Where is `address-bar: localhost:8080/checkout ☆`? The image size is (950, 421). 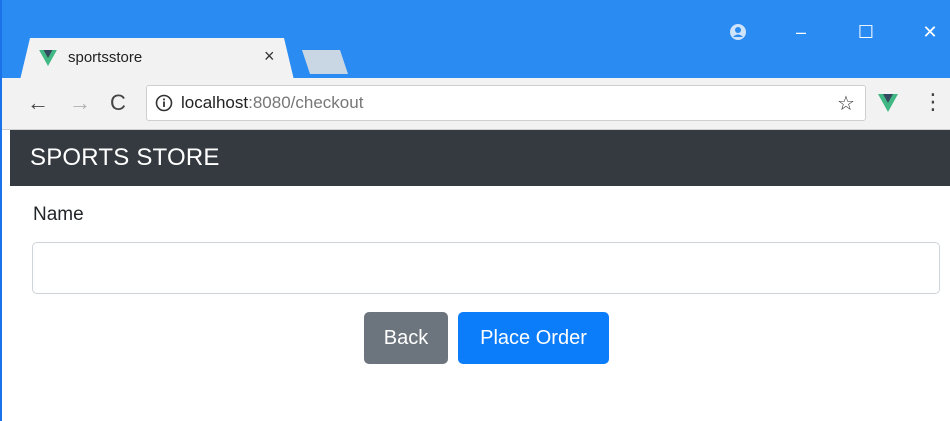
address-bar: localhost:8080/checkout ☆ is located at coordinates (506, 103).